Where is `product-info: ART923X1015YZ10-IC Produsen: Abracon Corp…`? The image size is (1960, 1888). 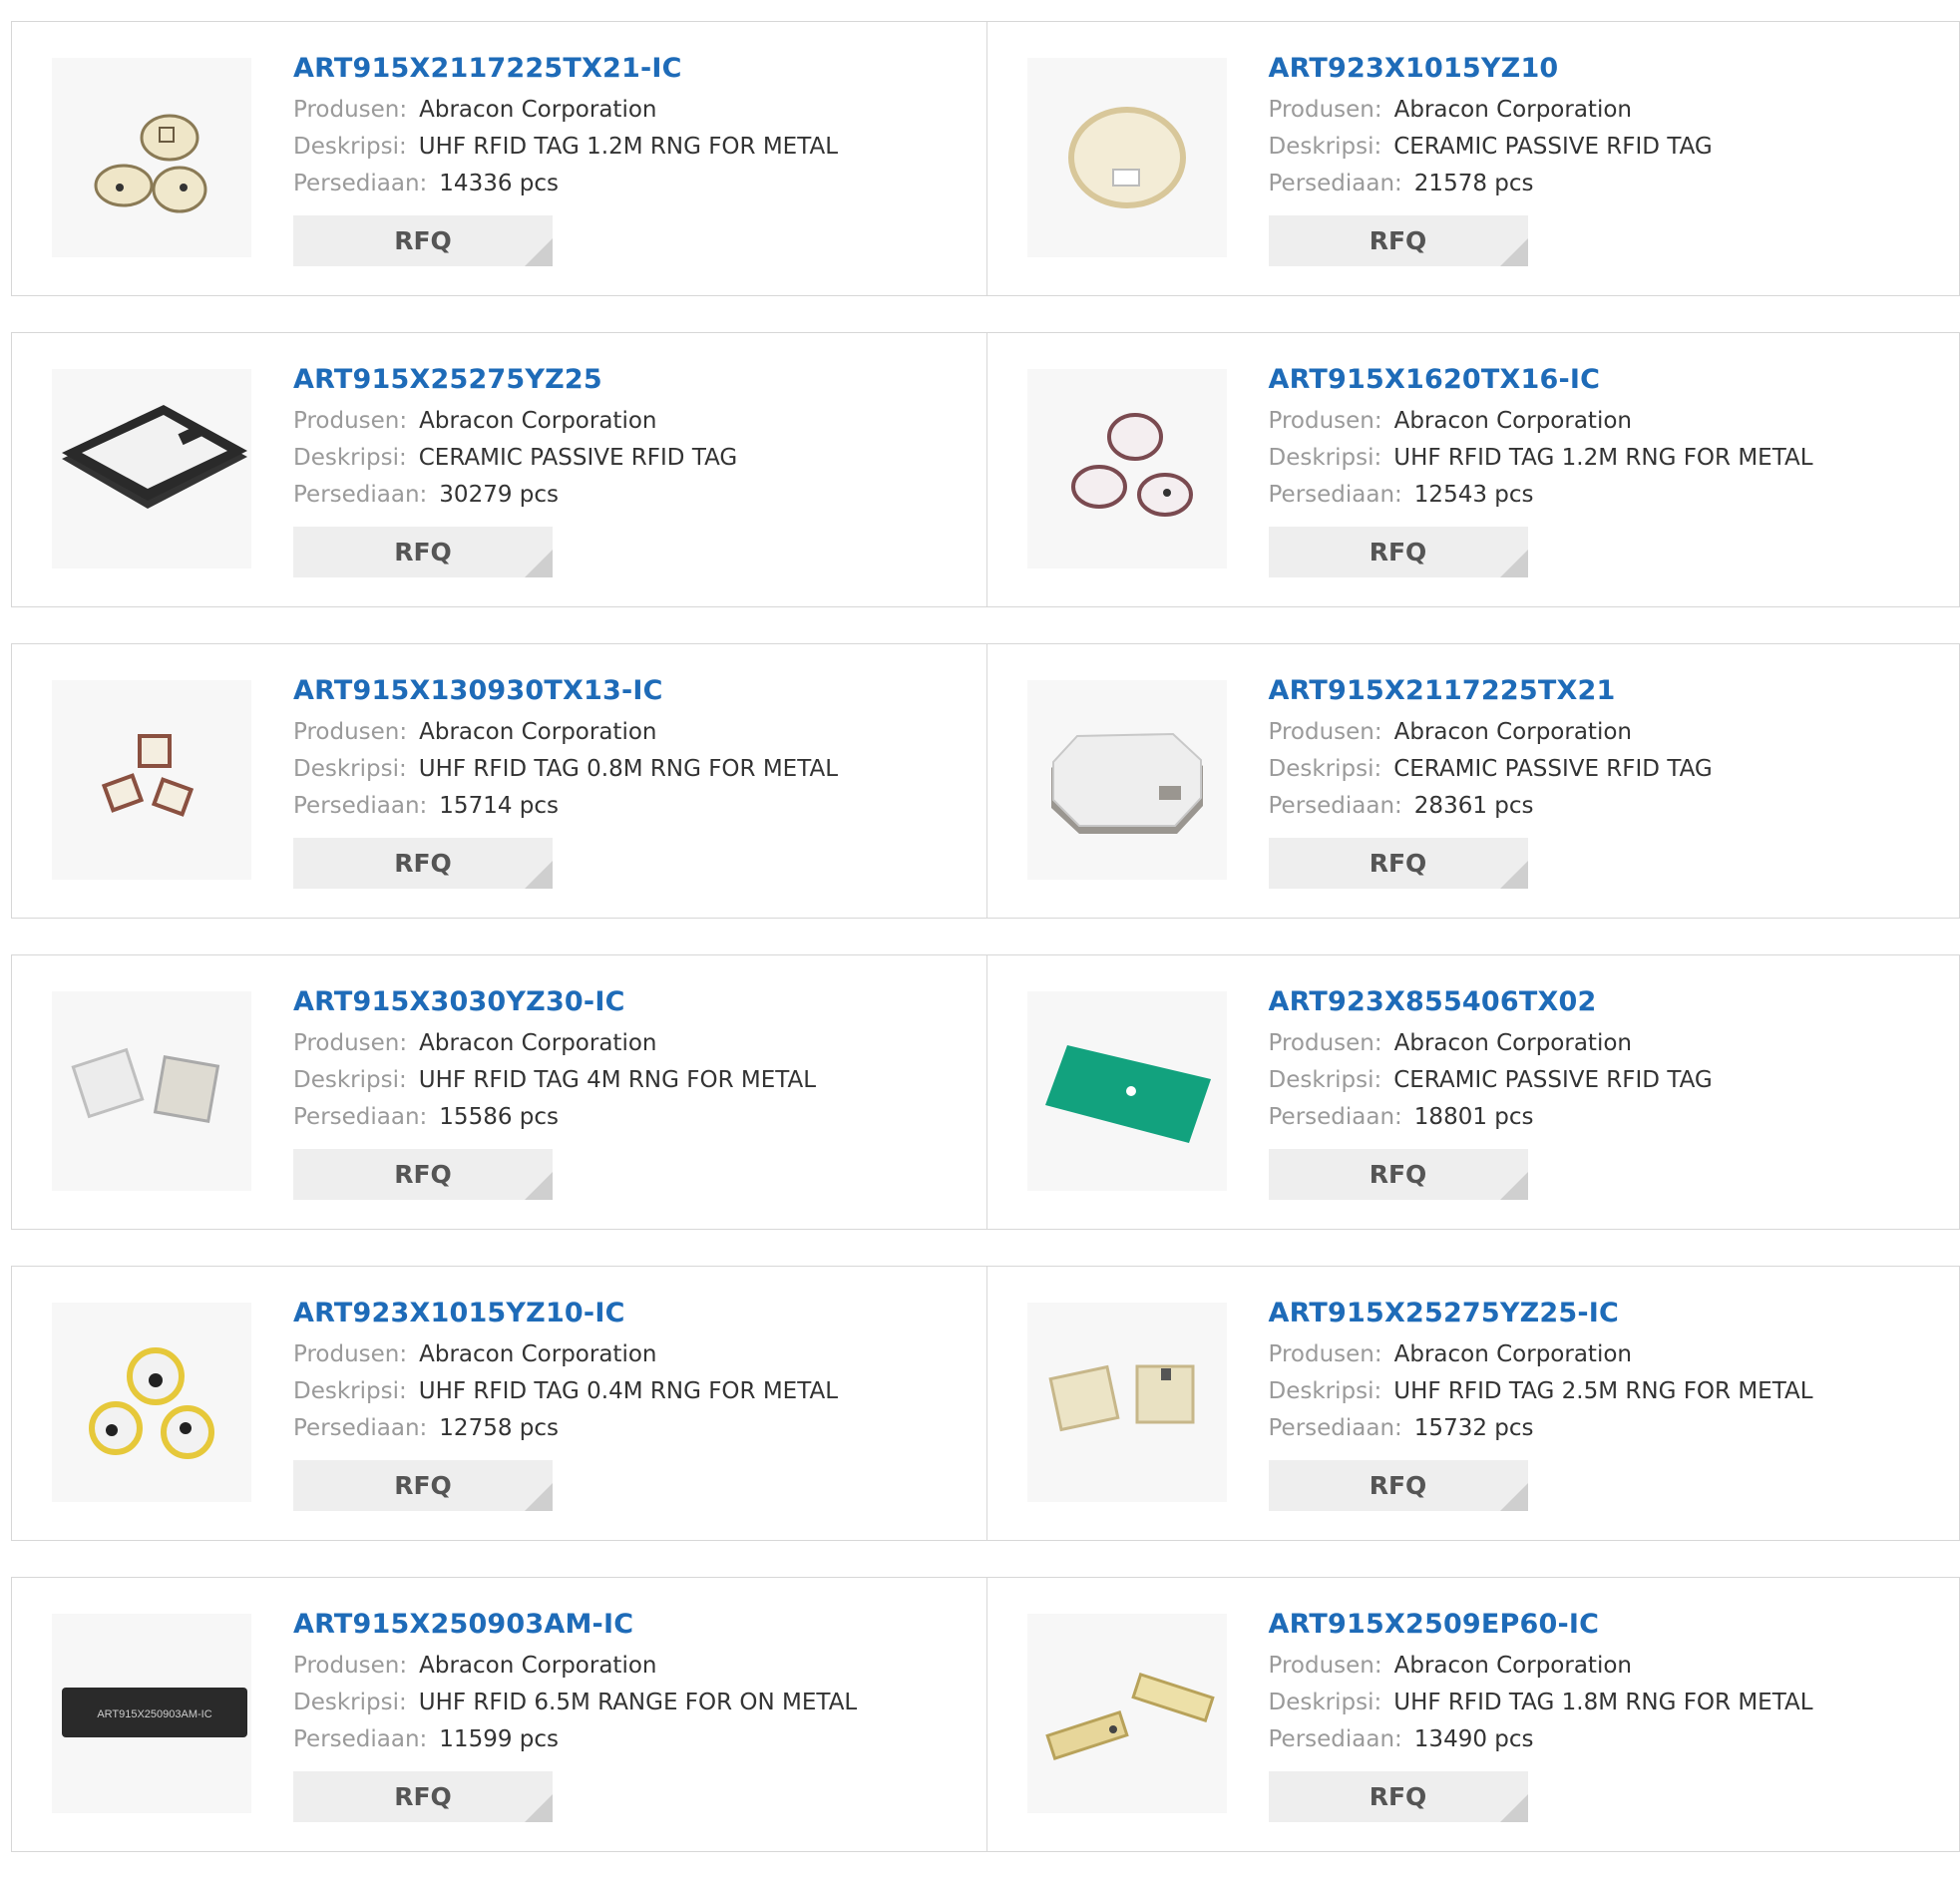
product-info: ART923X1015YZ10-IC Produsen: Abracon Corp… is located at coordinates (566, 1404).